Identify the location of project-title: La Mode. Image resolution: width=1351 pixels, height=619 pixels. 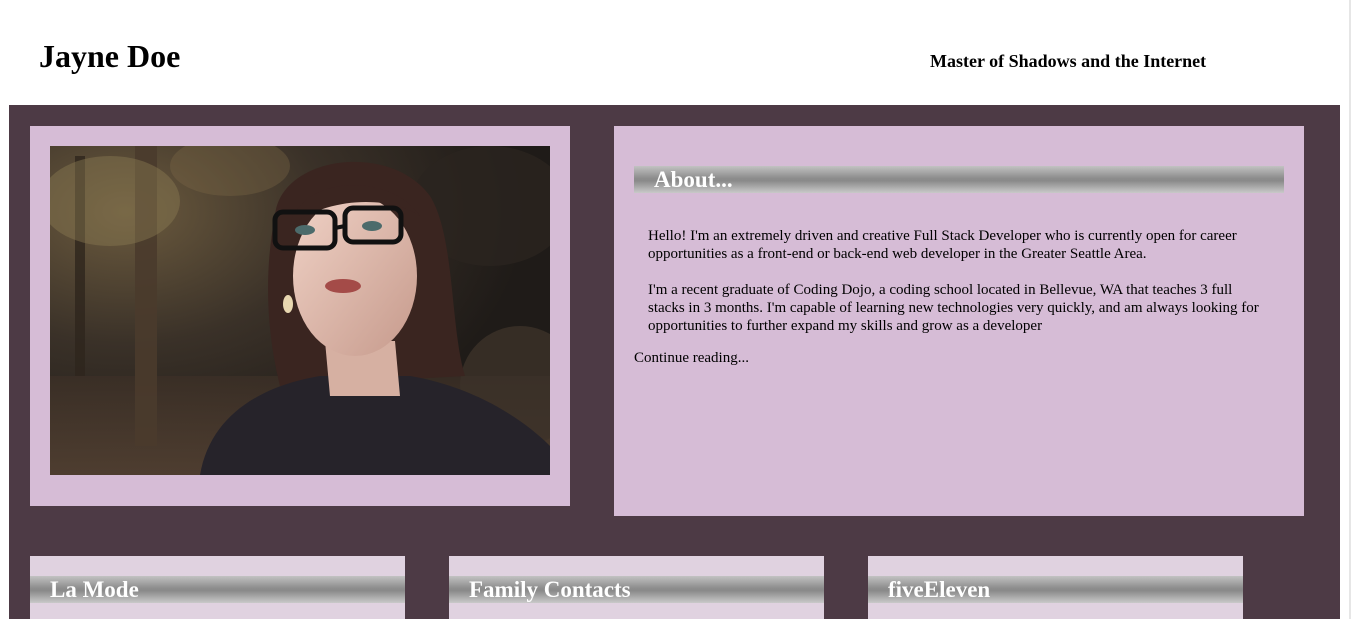
(217, 589).